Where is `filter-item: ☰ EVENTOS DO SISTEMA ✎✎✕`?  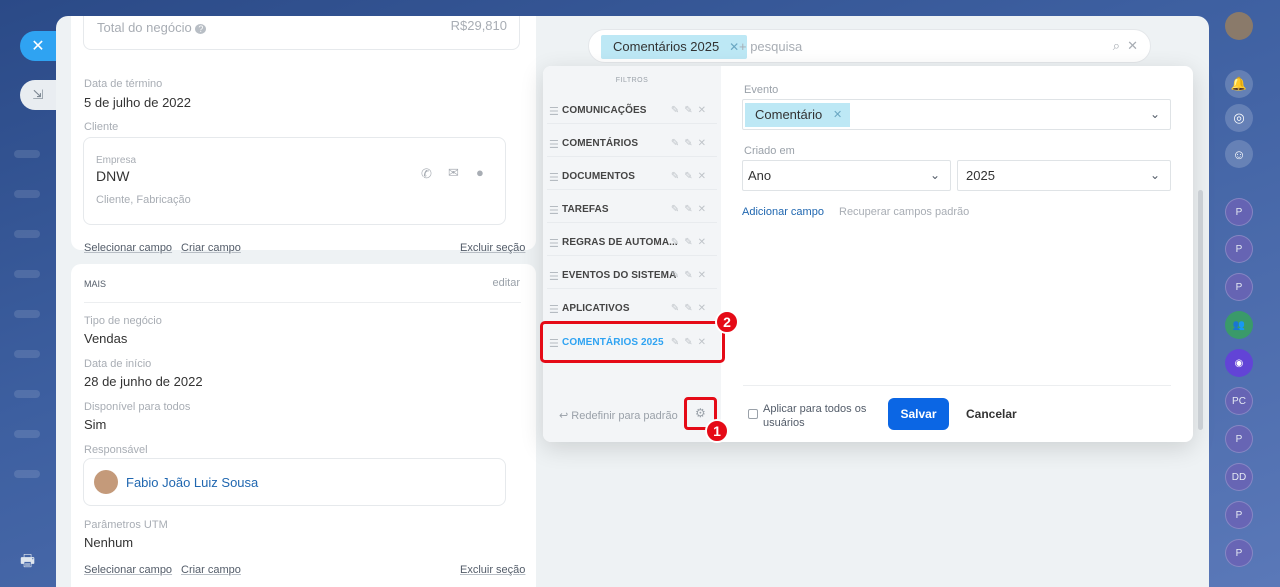
filter-item: ☰ EVENTOS DO SISTEMA ✎✎✕ is located at coordinates (632, 275).